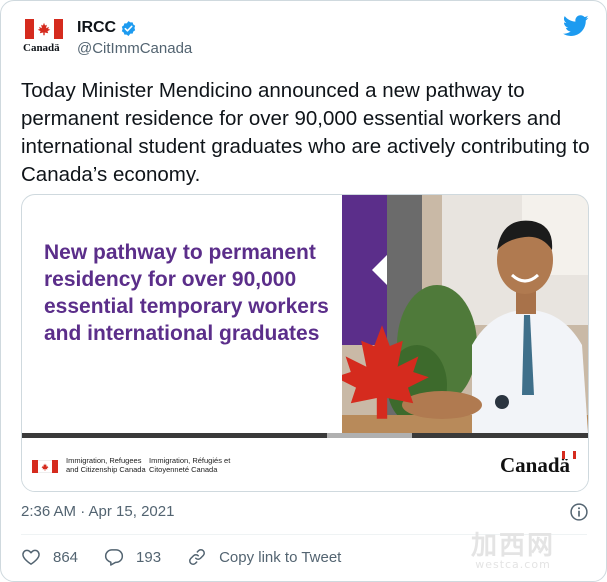 The width and height of the screenshot is (607, 582). What do you see at coordinates (97, 511) in the screenshot?
I see `tweet-timestamp: 2:36 AM · Apr 15, 2021` at bounding box center [97, 511].